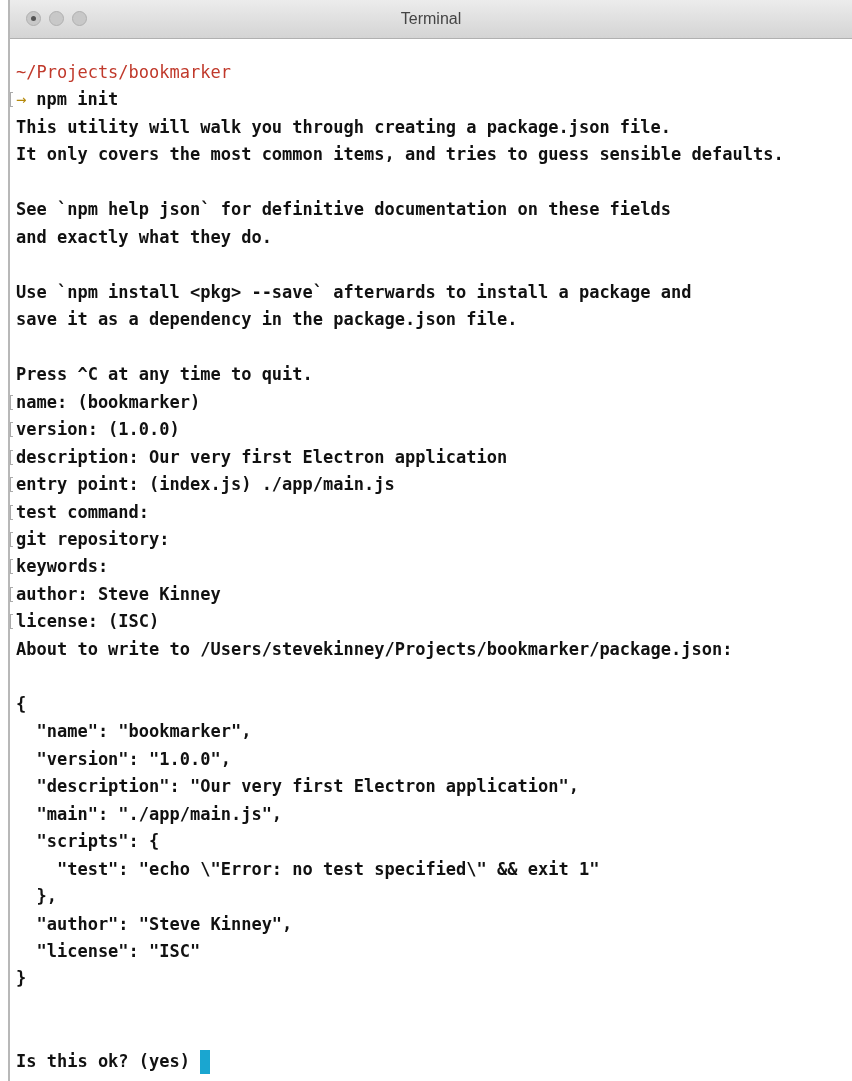  What do you see at coordinates (344, 127) in the screenshot?
I see `output-text: This utility will walk you through creating a package.json file.` at bounding box center [344, 127].